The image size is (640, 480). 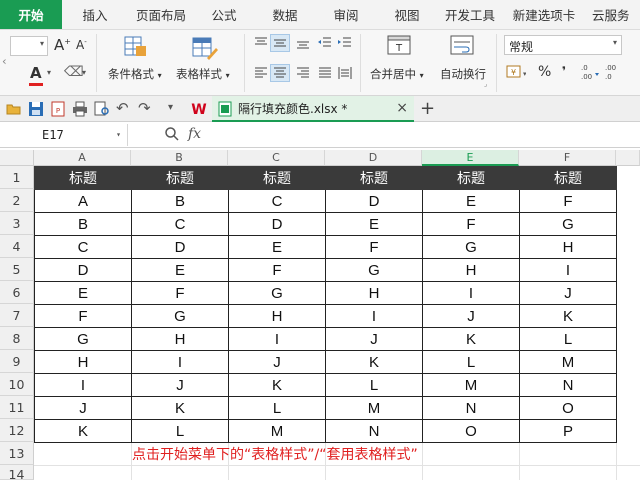 I want to click on customize-toolbar-icon: ▾, so click(x=170, y=107).